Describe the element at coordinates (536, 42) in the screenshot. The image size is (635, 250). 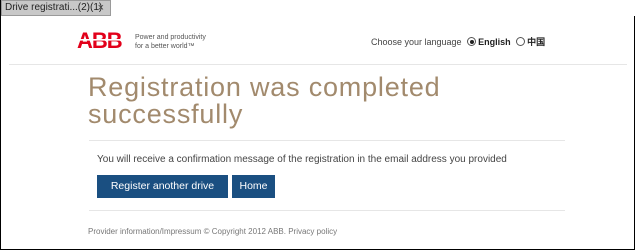
I see `language-chinese-label: 中国` at that location.